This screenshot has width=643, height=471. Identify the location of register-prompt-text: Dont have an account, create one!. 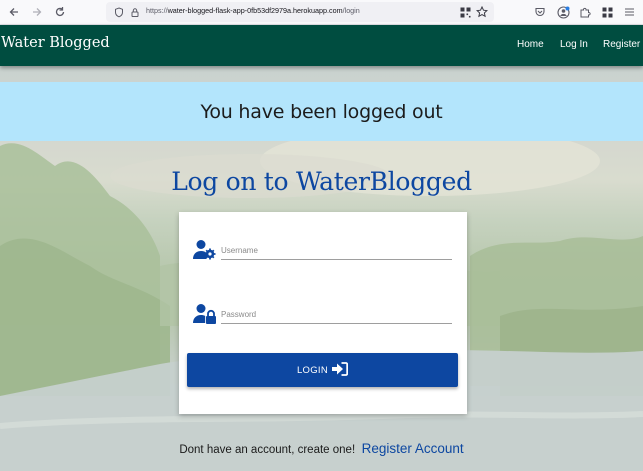
(267, 450).